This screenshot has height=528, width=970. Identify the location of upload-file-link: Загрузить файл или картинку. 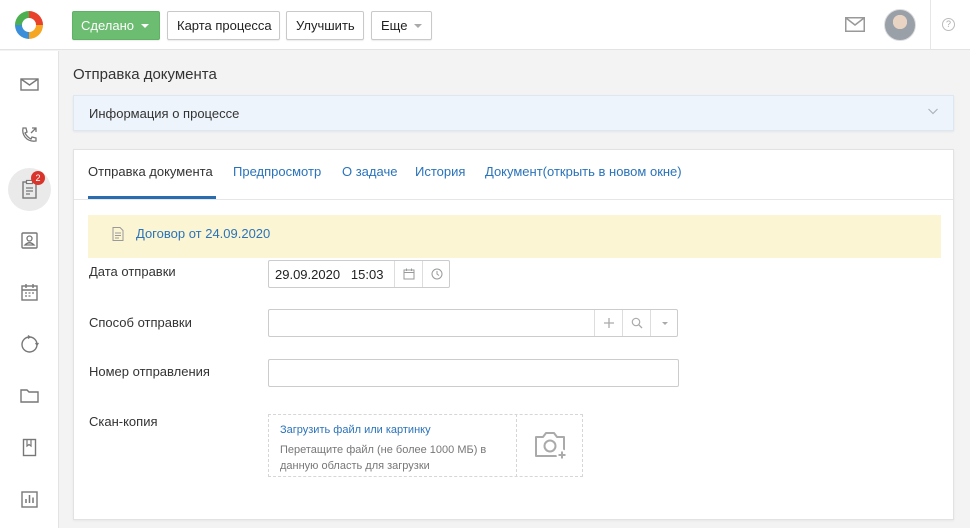
(355, 430).